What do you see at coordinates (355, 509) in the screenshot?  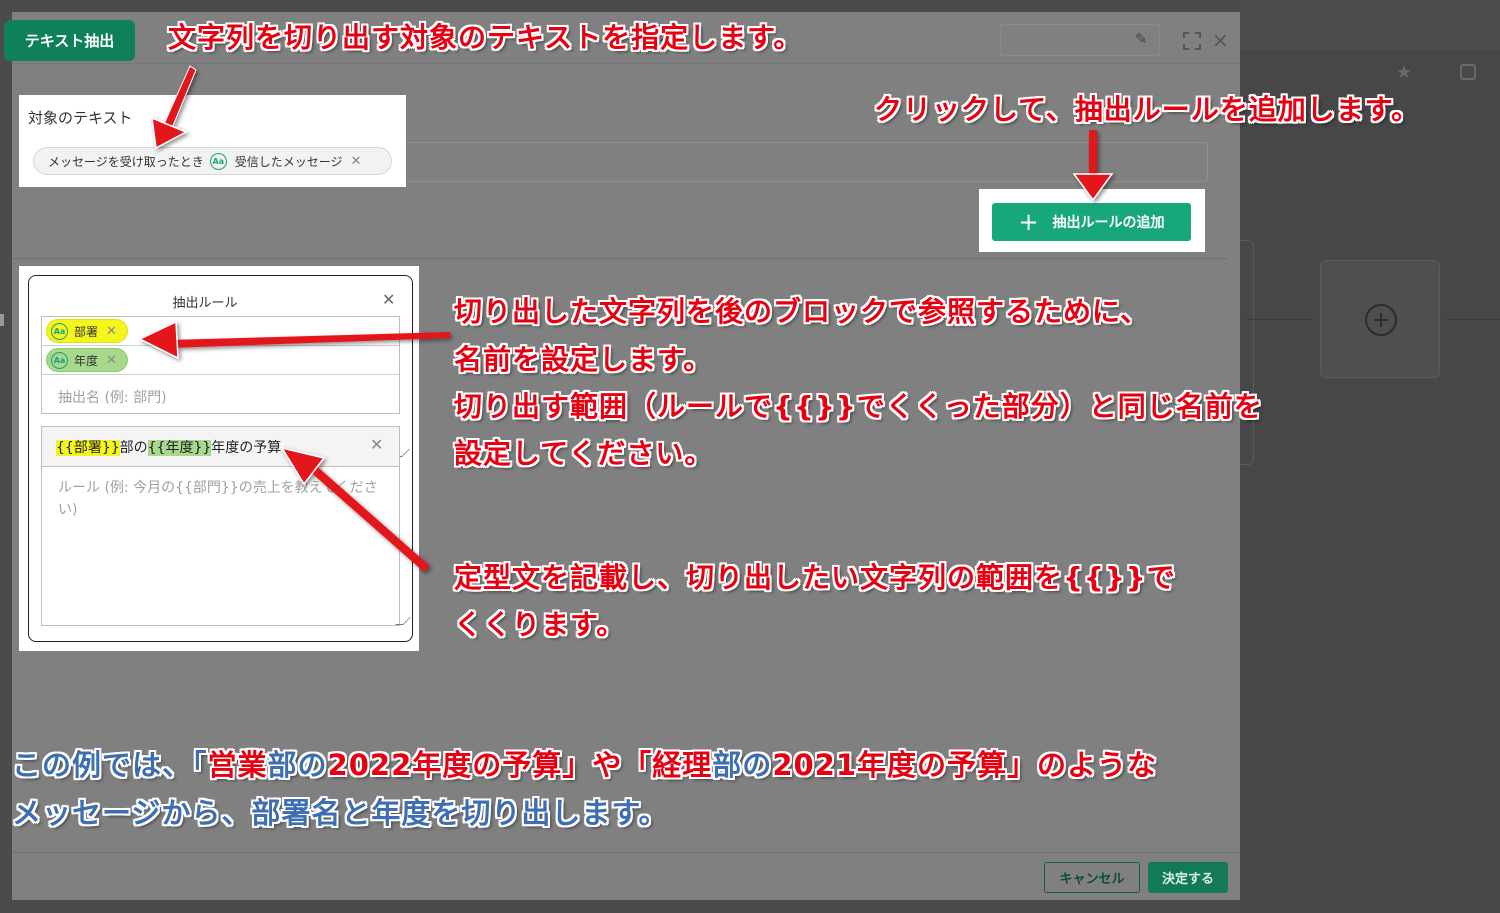 I see `arrow-to-rule` at bounding box center [355, 509].